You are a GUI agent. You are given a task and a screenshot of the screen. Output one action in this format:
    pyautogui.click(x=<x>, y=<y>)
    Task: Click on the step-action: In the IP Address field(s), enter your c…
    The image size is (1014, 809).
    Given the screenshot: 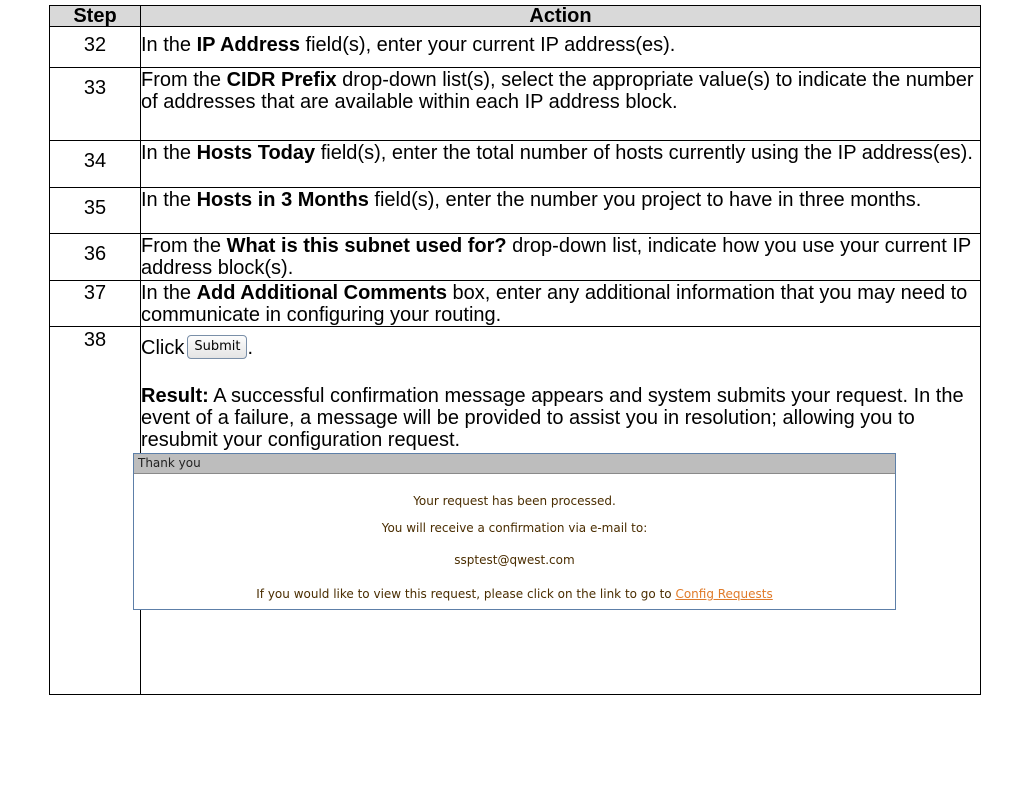 What is the action you would take?
    pyautogui.click(x=560, y=47)
    